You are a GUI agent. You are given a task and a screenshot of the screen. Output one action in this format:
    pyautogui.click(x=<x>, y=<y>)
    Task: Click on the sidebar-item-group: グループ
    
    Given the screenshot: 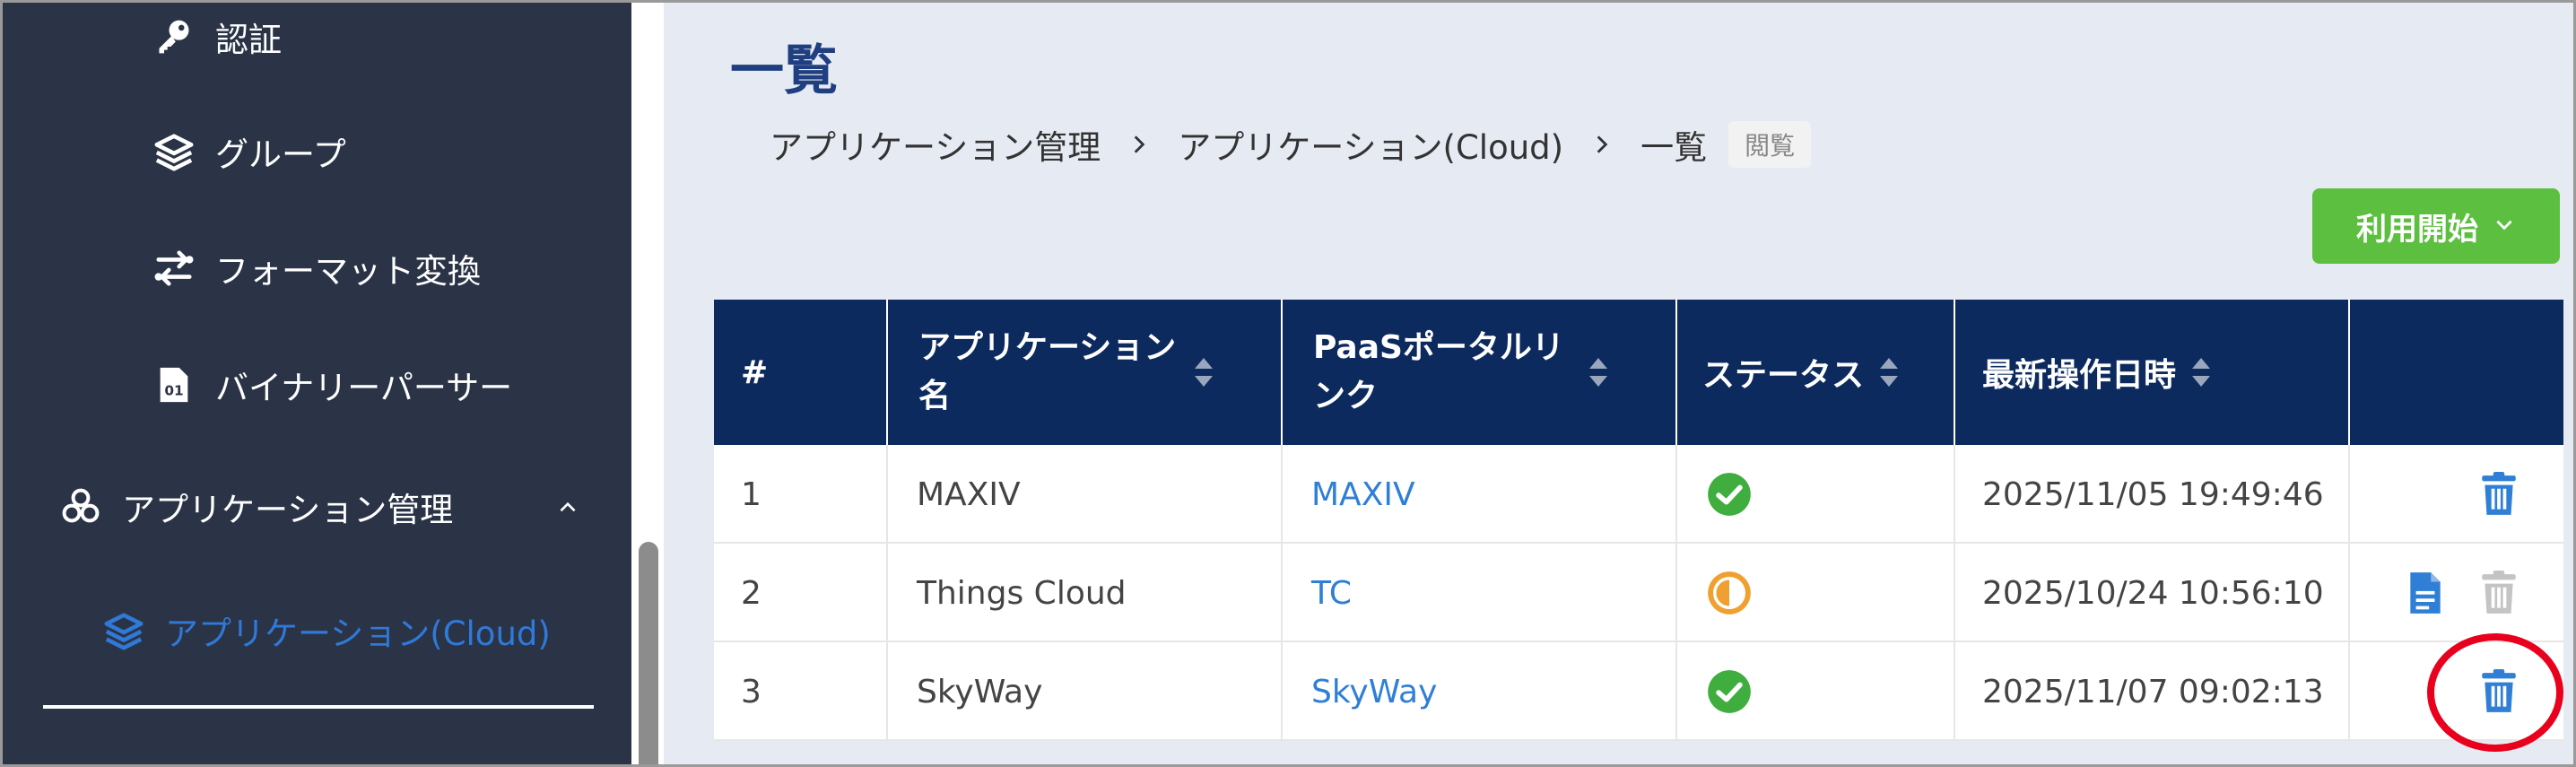 What is the action you would take?
    pyautogui.click(x=248, y=152)
    